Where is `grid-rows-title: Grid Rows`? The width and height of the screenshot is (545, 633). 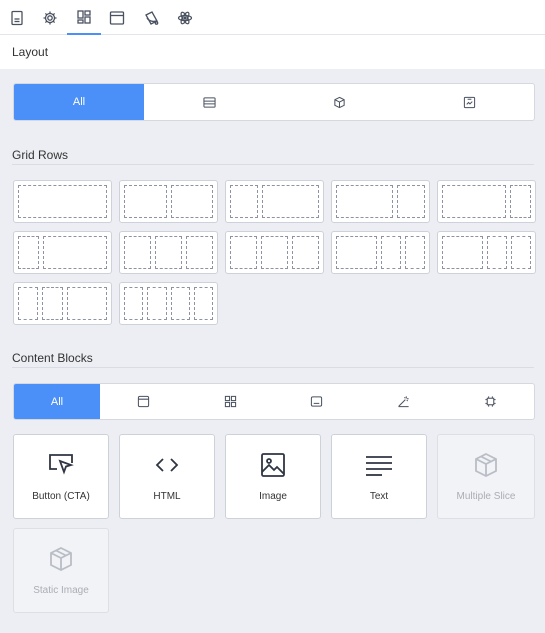
grid-rows-title: Grid Rows is located at coordinates (40, 155).